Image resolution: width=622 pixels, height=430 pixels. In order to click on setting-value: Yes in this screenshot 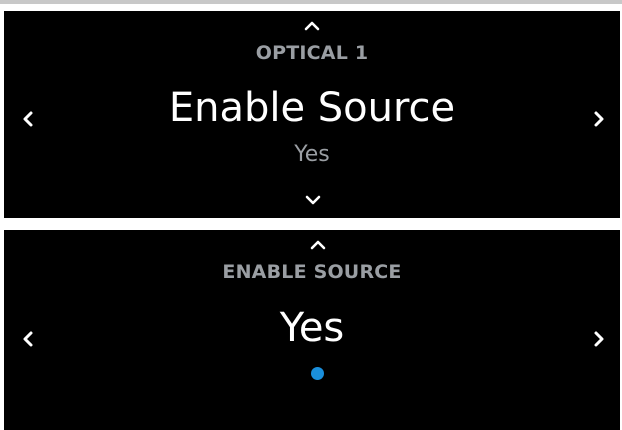, I will do `click(312, 154)`.